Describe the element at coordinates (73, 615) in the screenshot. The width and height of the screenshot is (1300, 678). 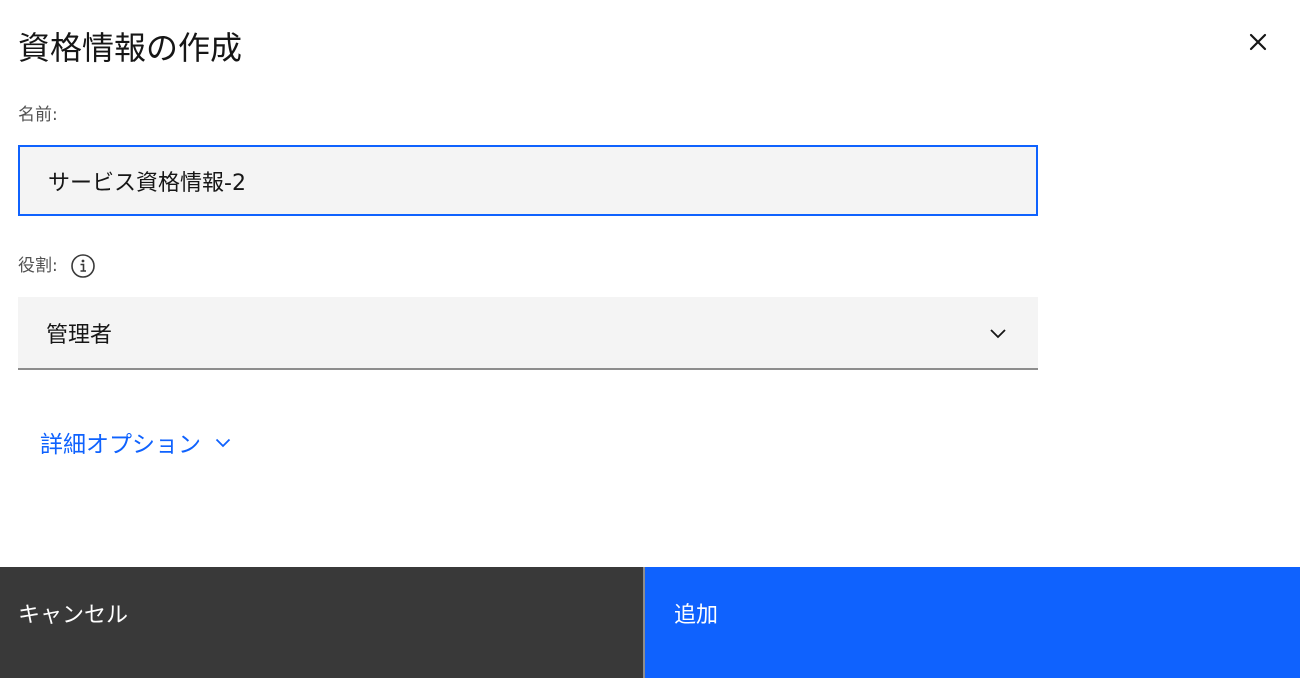
I see `cancel-button-label: キャンセル` at that location.